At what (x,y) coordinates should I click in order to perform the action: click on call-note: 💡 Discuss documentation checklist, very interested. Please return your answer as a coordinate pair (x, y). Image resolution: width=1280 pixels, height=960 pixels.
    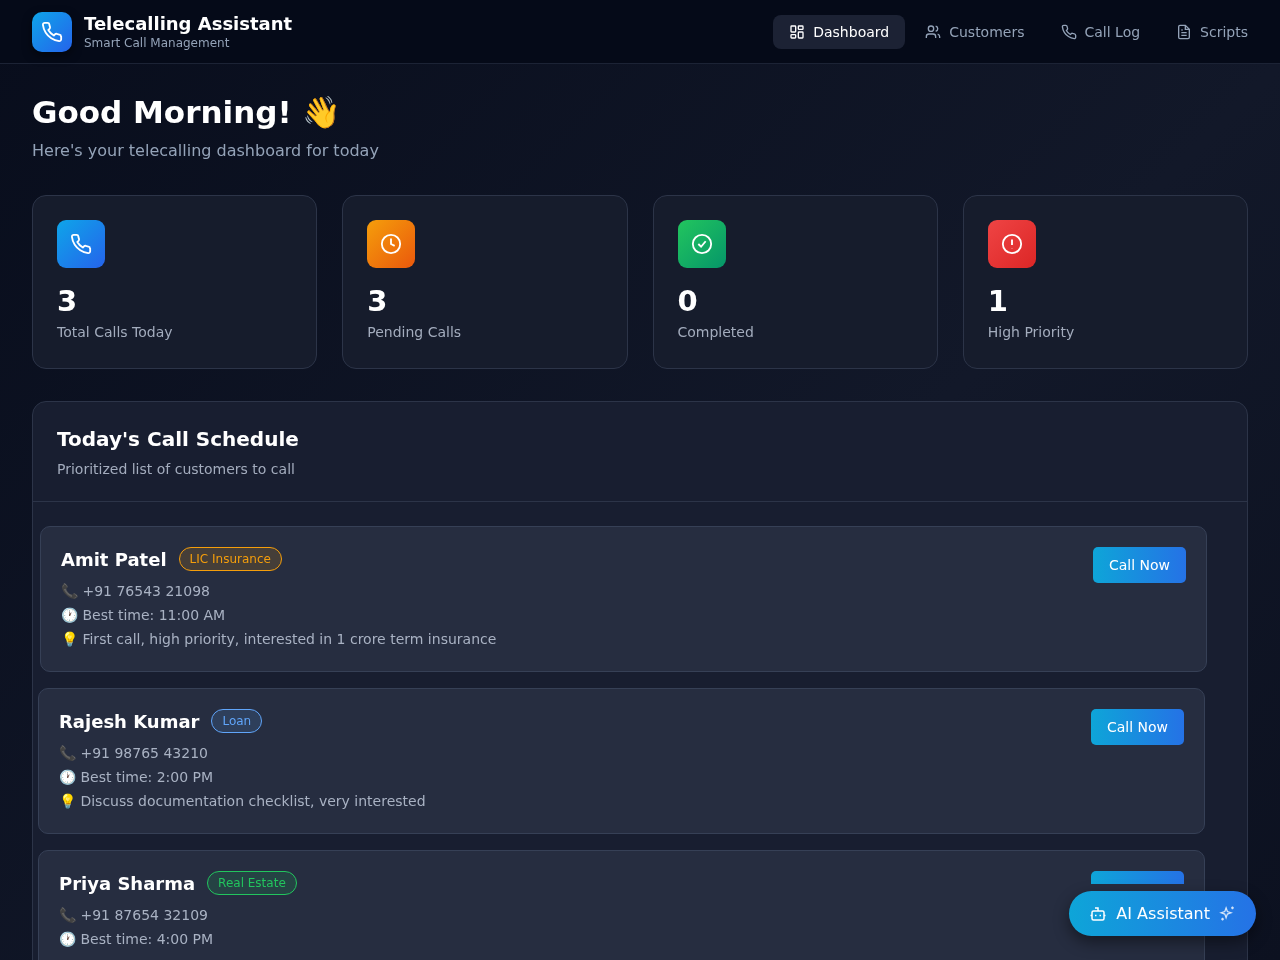
    Looking at the image, I should click on (242, 801).